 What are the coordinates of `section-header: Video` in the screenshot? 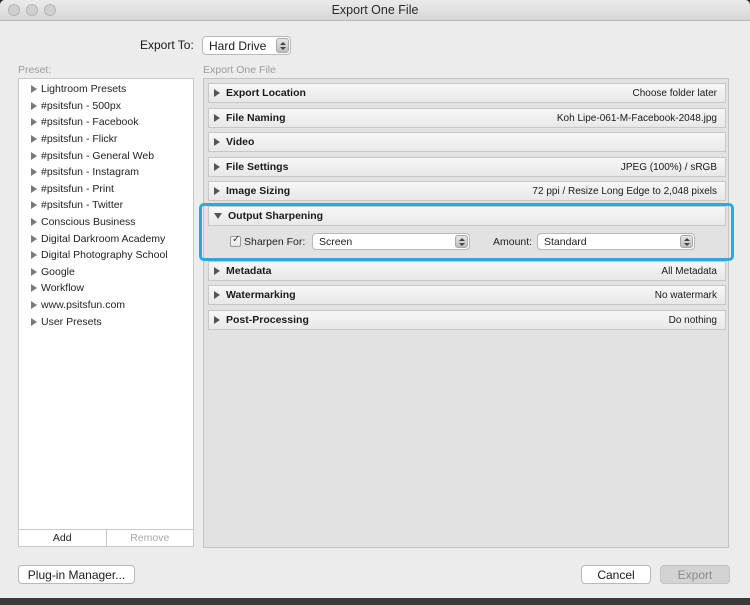 It's located at (467, 142).